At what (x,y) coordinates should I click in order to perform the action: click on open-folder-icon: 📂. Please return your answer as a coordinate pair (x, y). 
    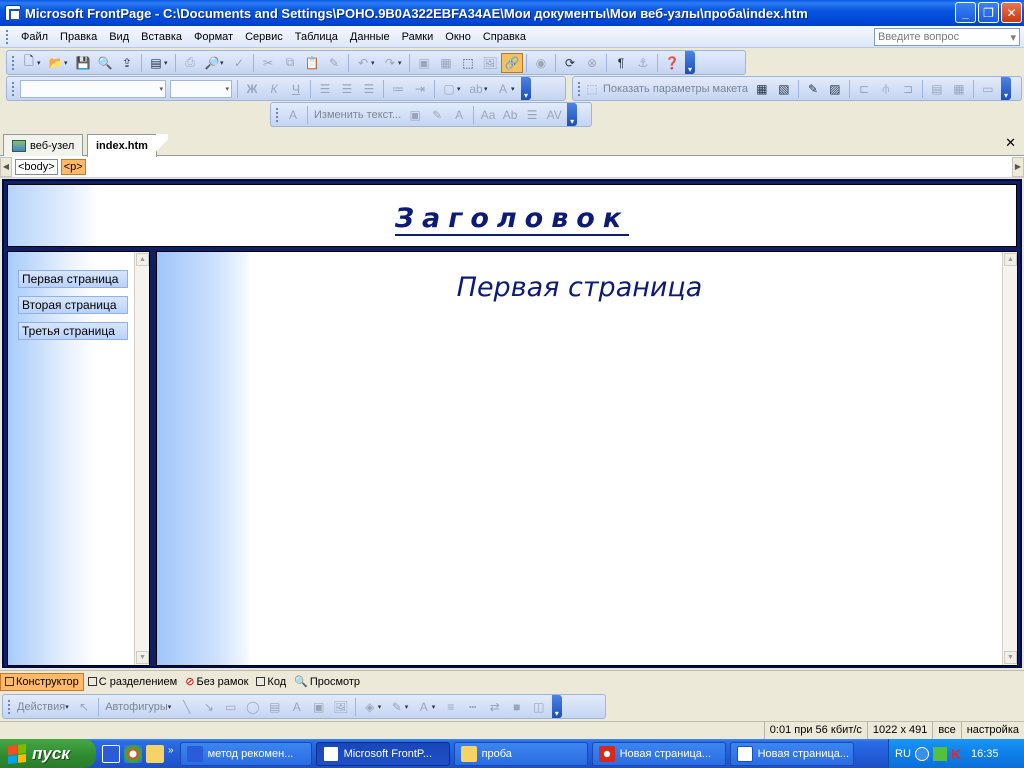
    Looking at the image, I should click on (56, 63).